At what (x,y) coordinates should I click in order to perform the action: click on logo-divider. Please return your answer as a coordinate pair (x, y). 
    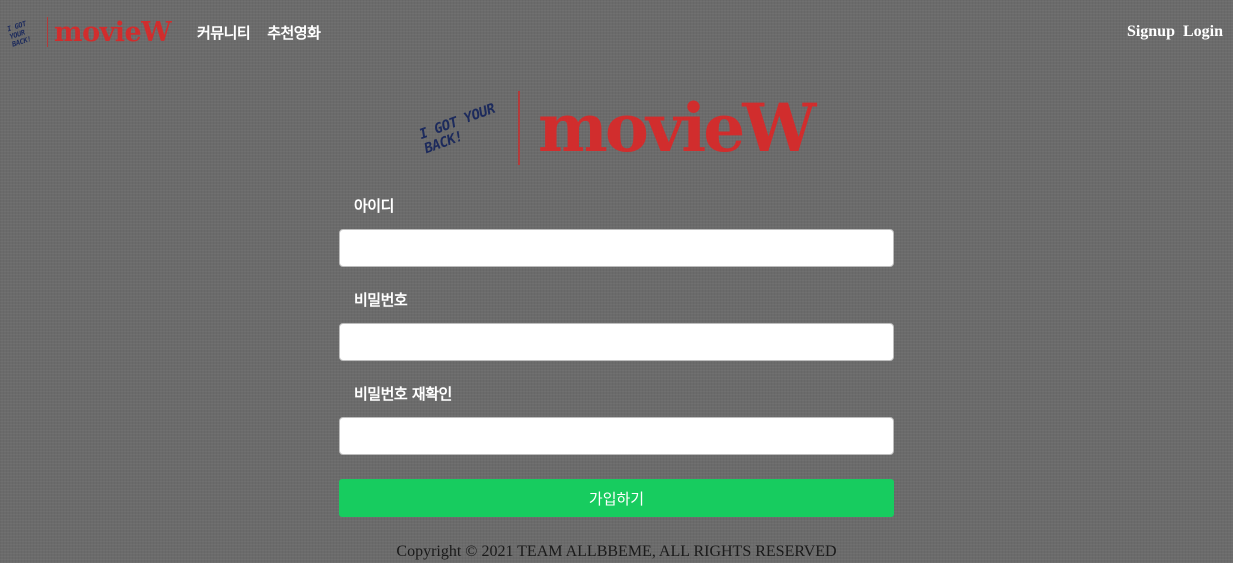
    Looking at the image, I should click on (47, 32).